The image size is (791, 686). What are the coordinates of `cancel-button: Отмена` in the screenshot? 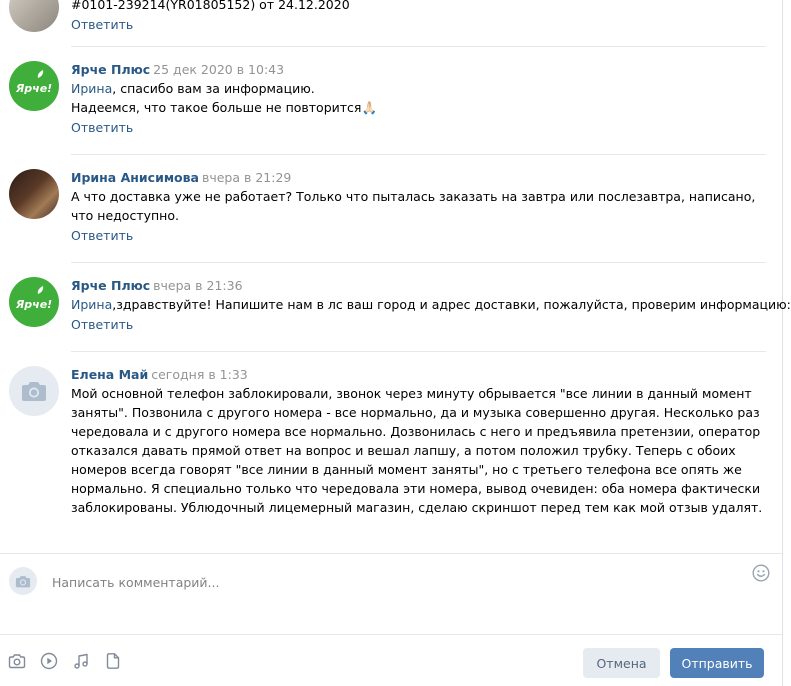 It's located at (621, 663).